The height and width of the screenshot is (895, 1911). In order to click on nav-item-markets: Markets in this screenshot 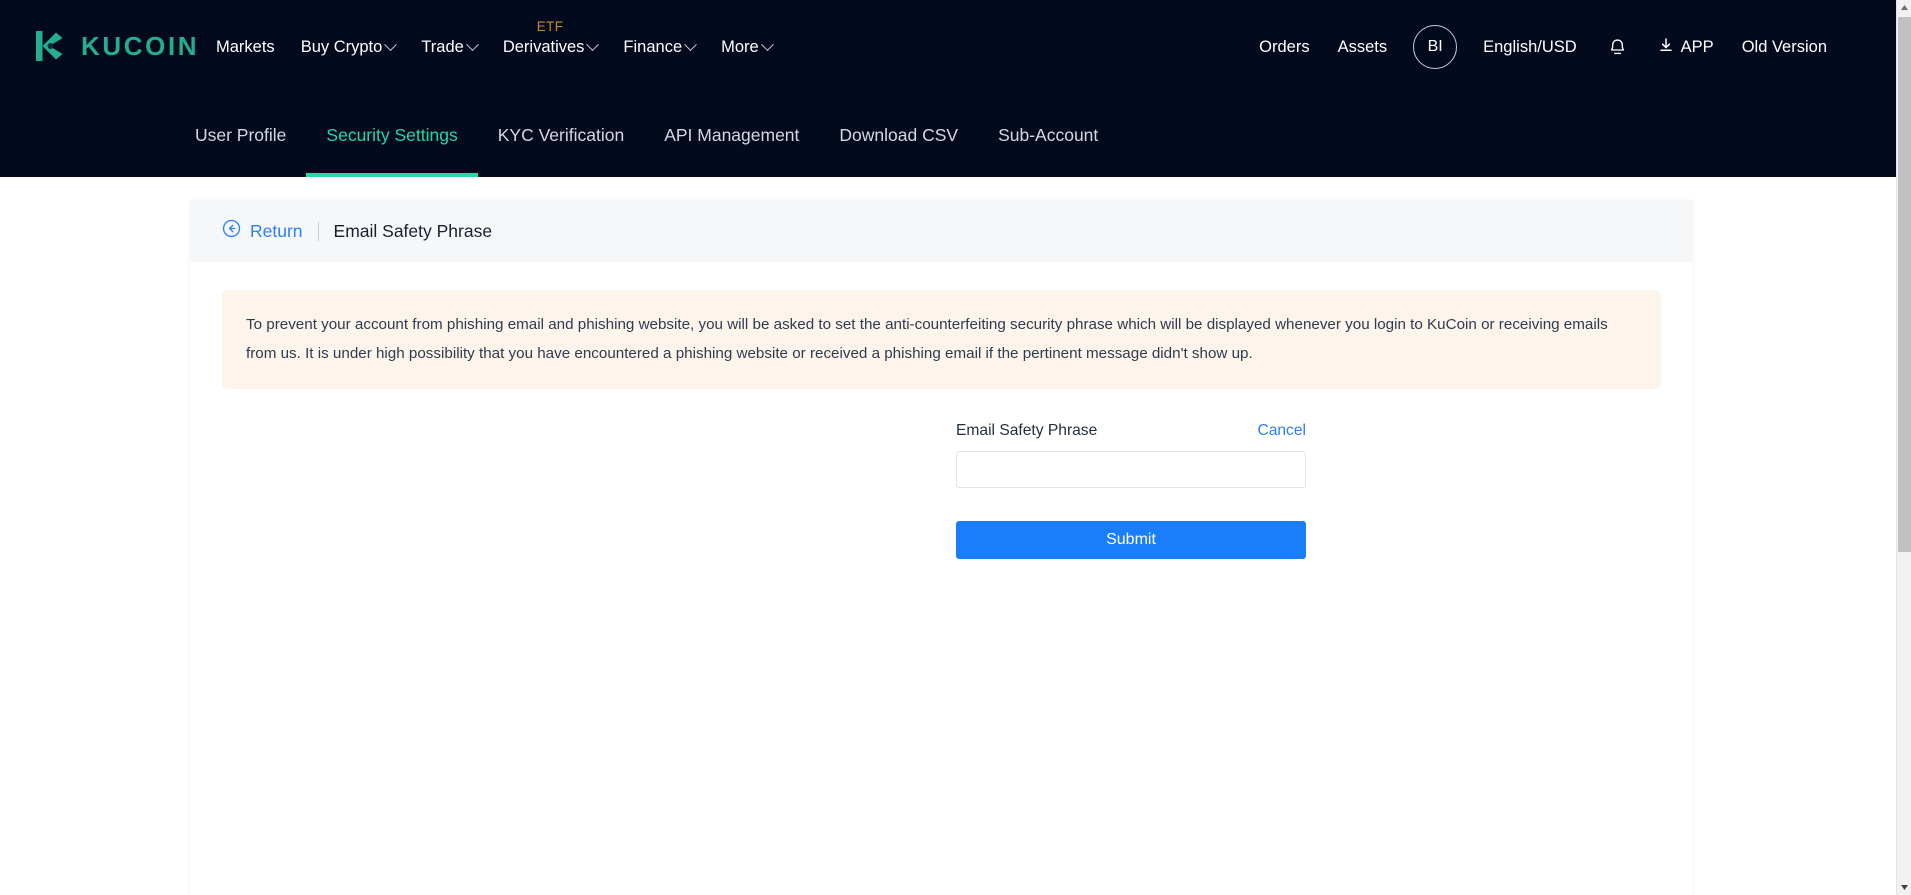, I will do `click(245, 47)`.